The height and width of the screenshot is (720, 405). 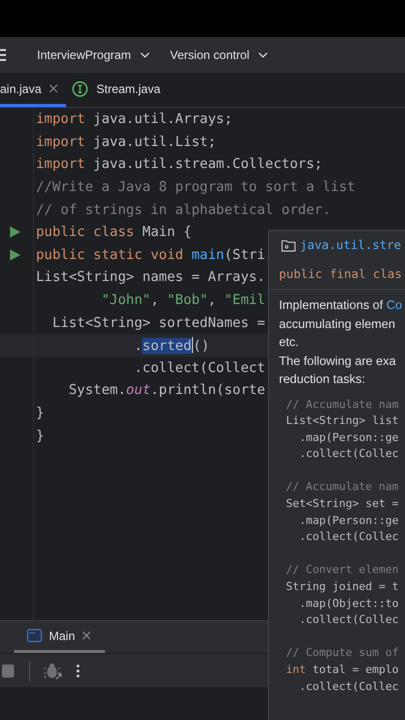 What do you see at coordinates (167, 390) in the screenshot?
I see `code-line: System.out.println(sorte` at bounding box center [167, 390].